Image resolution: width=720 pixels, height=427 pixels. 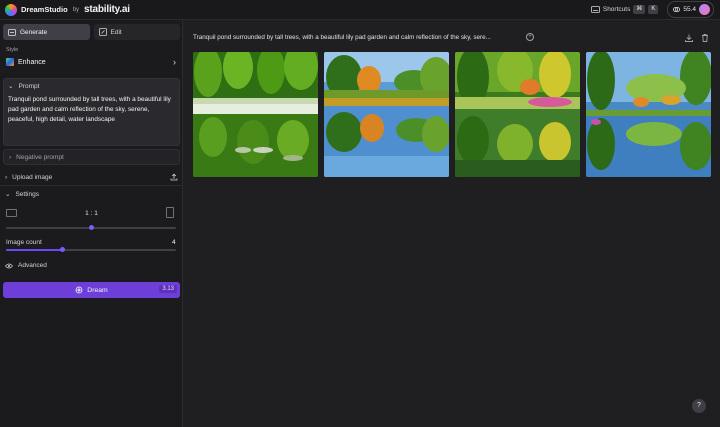 What do you see at coordinates (32, 177) in the screenshot?
I see `upload-image-label: Upload image` at bounding box center [32, 177].